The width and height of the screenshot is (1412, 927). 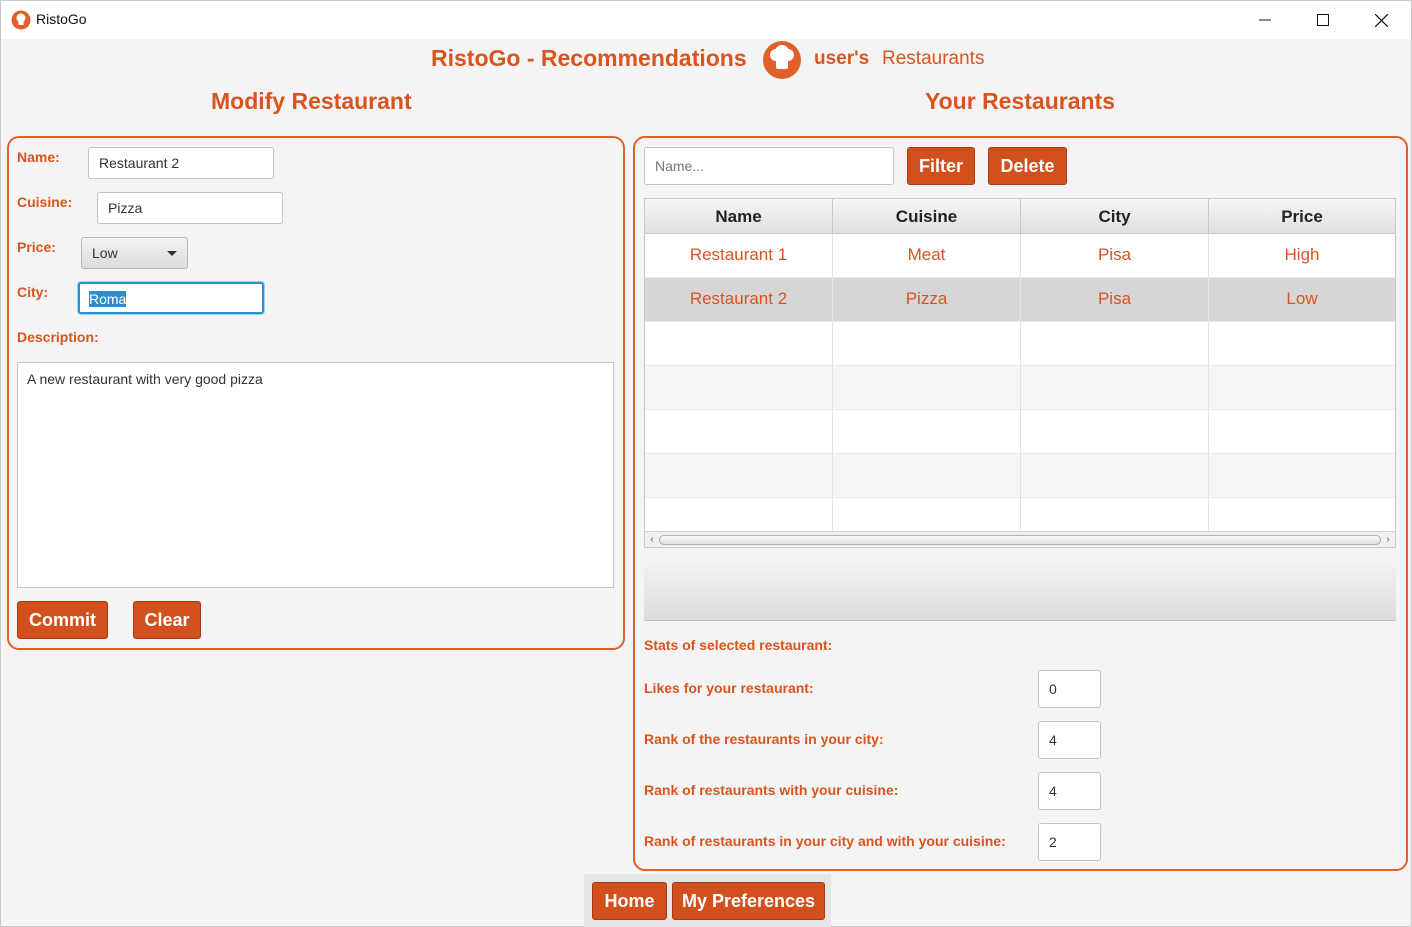 I want to click on scroll-left-icon: ‹, so click(x=652, y=540).